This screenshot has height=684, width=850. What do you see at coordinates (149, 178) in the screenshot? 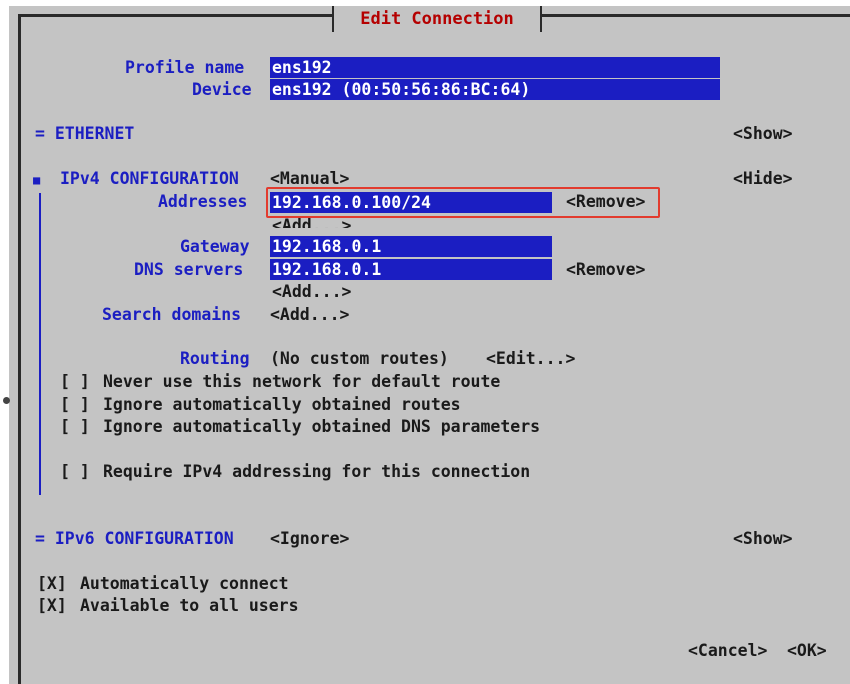
I see `ipv4-section-label: IPv4 CONFIGURATION` at bounding box center [149, 178].